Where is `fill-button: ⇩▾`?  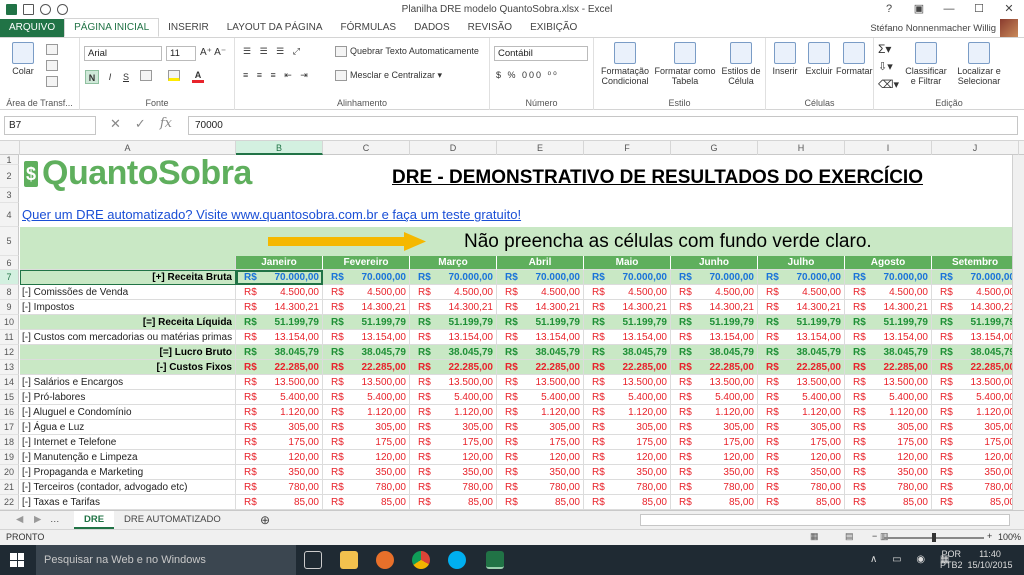 fill-button: ⇩▾ is located at coordinates (885, 67).